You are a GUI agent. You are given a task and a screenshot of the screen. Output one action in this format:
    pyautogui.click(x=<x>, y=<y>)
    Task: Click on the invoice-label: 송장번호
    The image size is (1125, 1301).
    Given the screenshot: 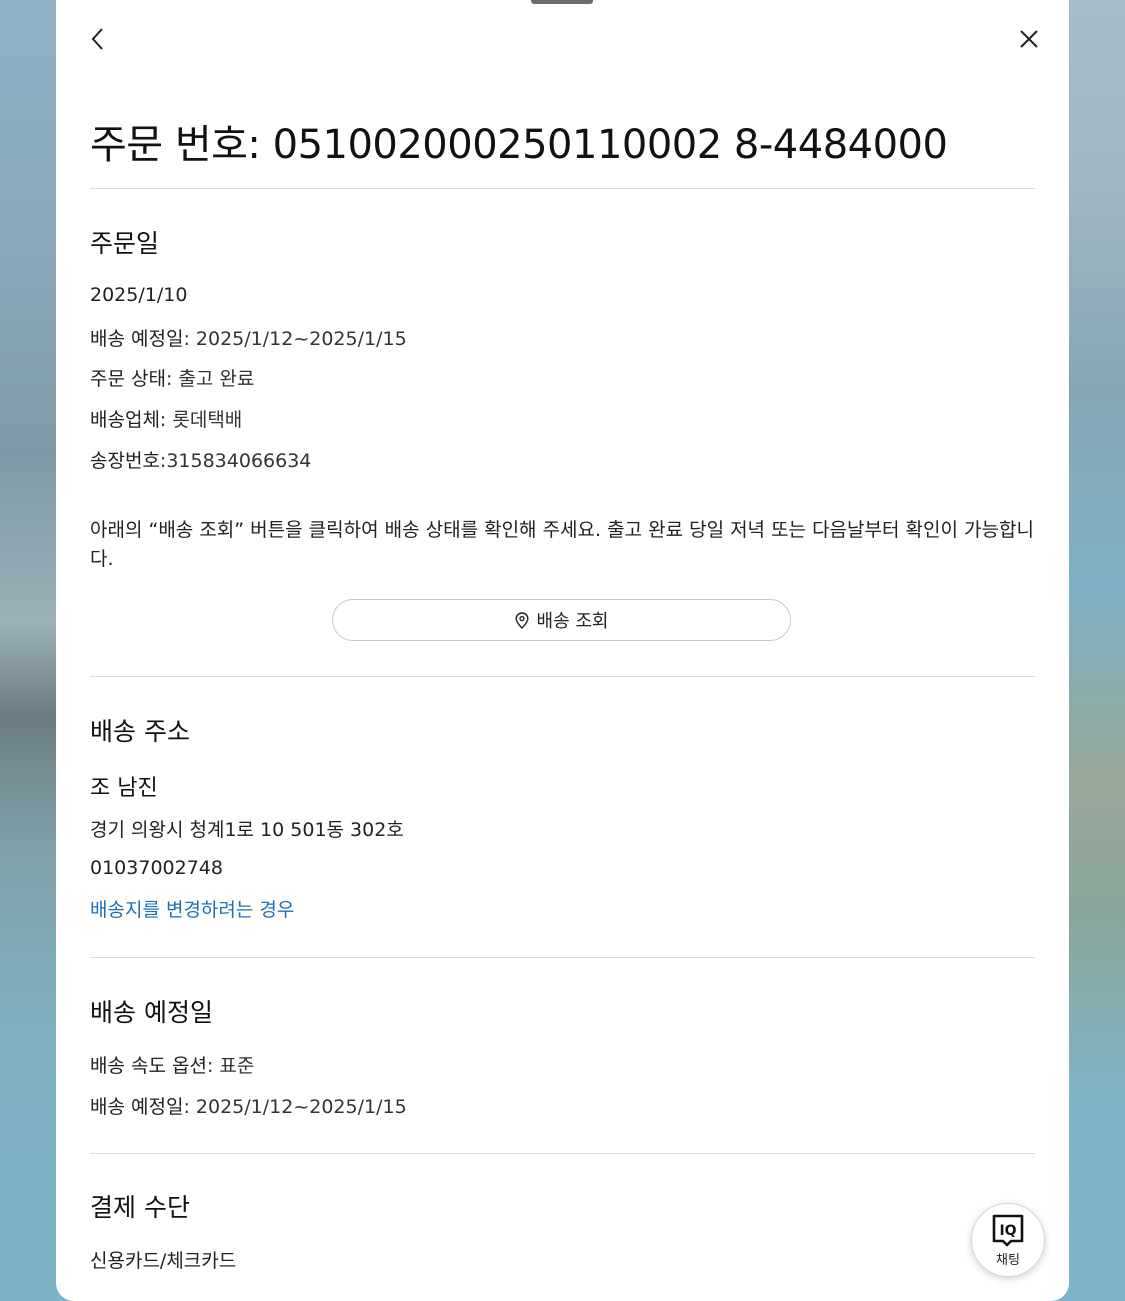 What is the action you would take?
    pyautogui.click(x=125, y=461)
    